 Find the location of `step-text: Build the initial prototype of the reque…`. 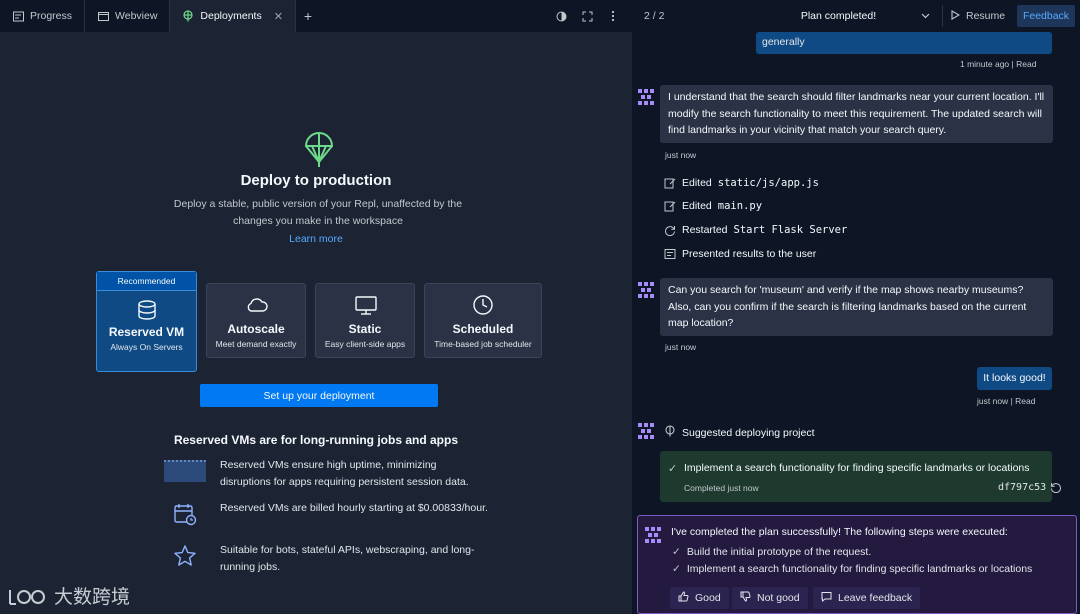

step-text: Build the initial prototype of the reque… is located at coordinates (779, 552).